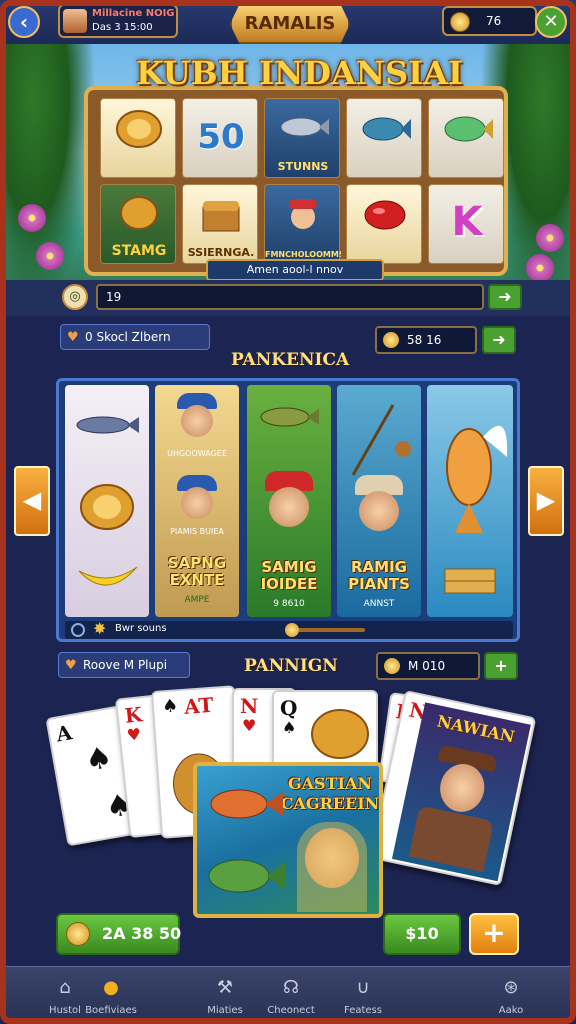  Describe the element at coordinates (197, 571) in the screenshot. I see `tile-title: SAPNG EXNTE` at that location.